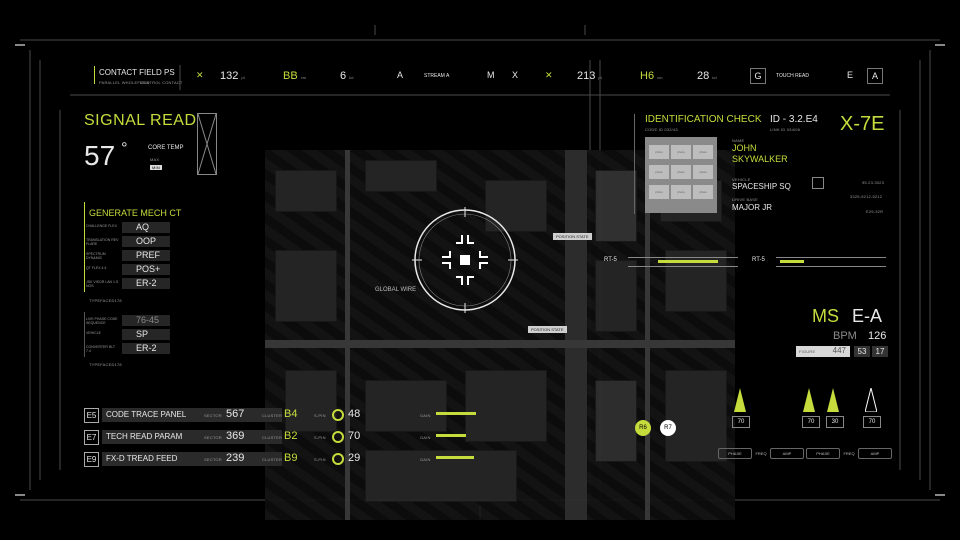 This screenshot has height=540, width=960. I want to click on ident-accent-line, so click(634, 164).